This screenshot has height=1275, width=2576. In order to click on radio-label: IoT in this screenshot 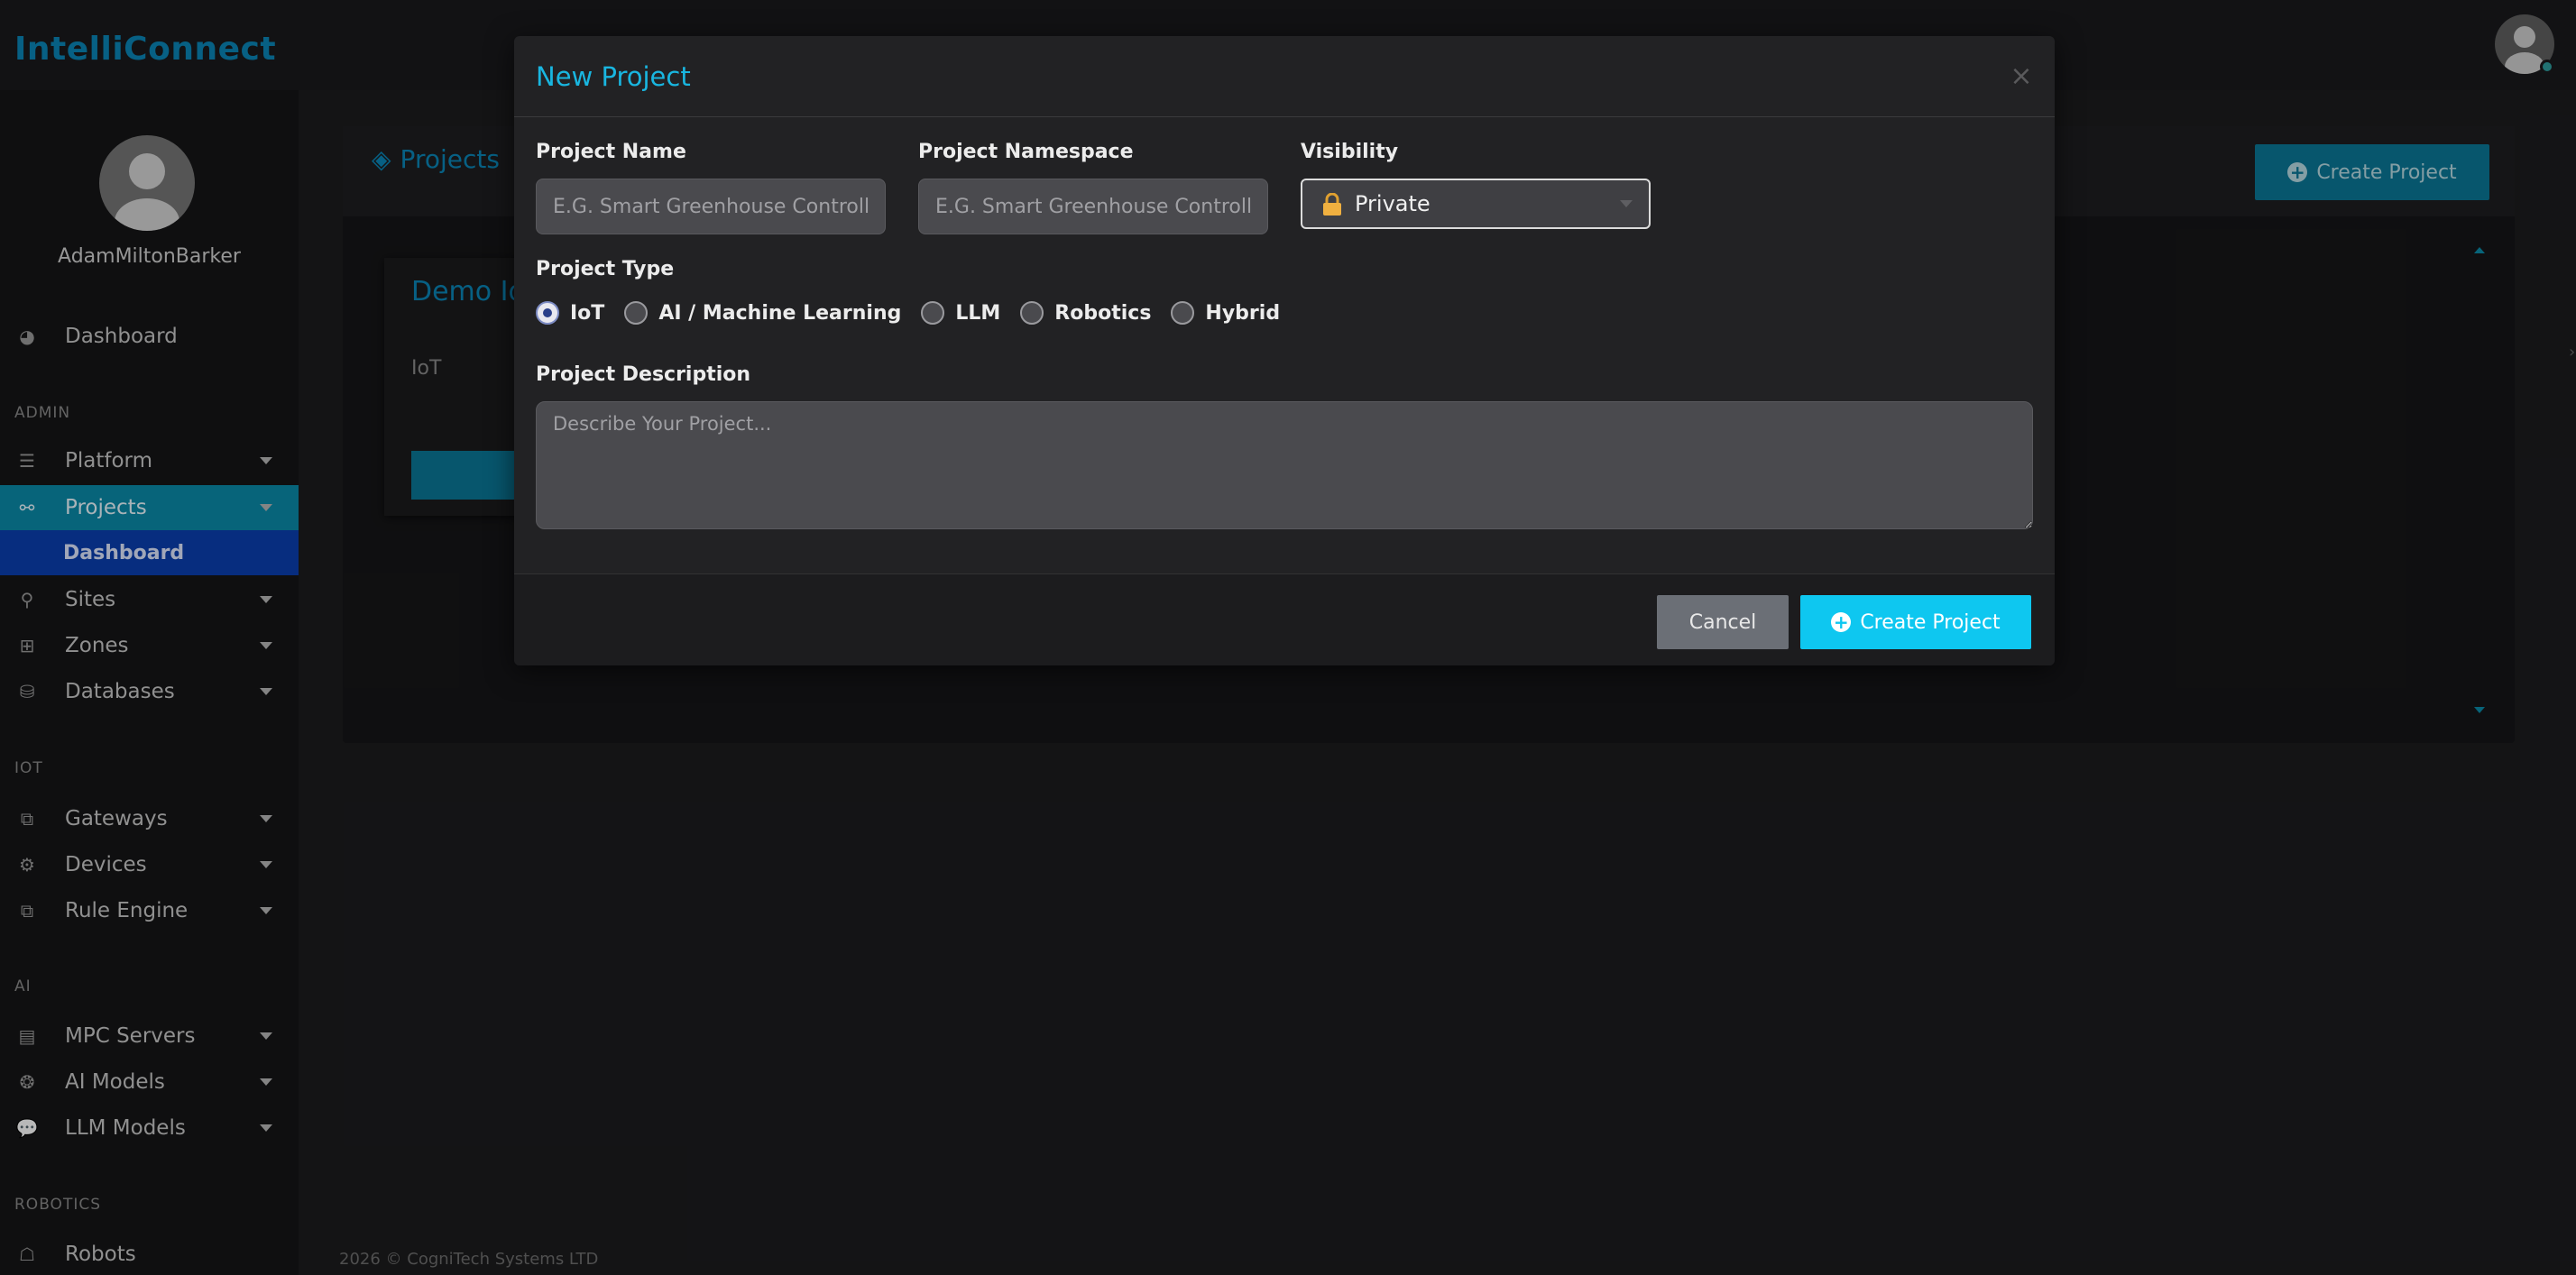, I will do `click(588, 313)`.